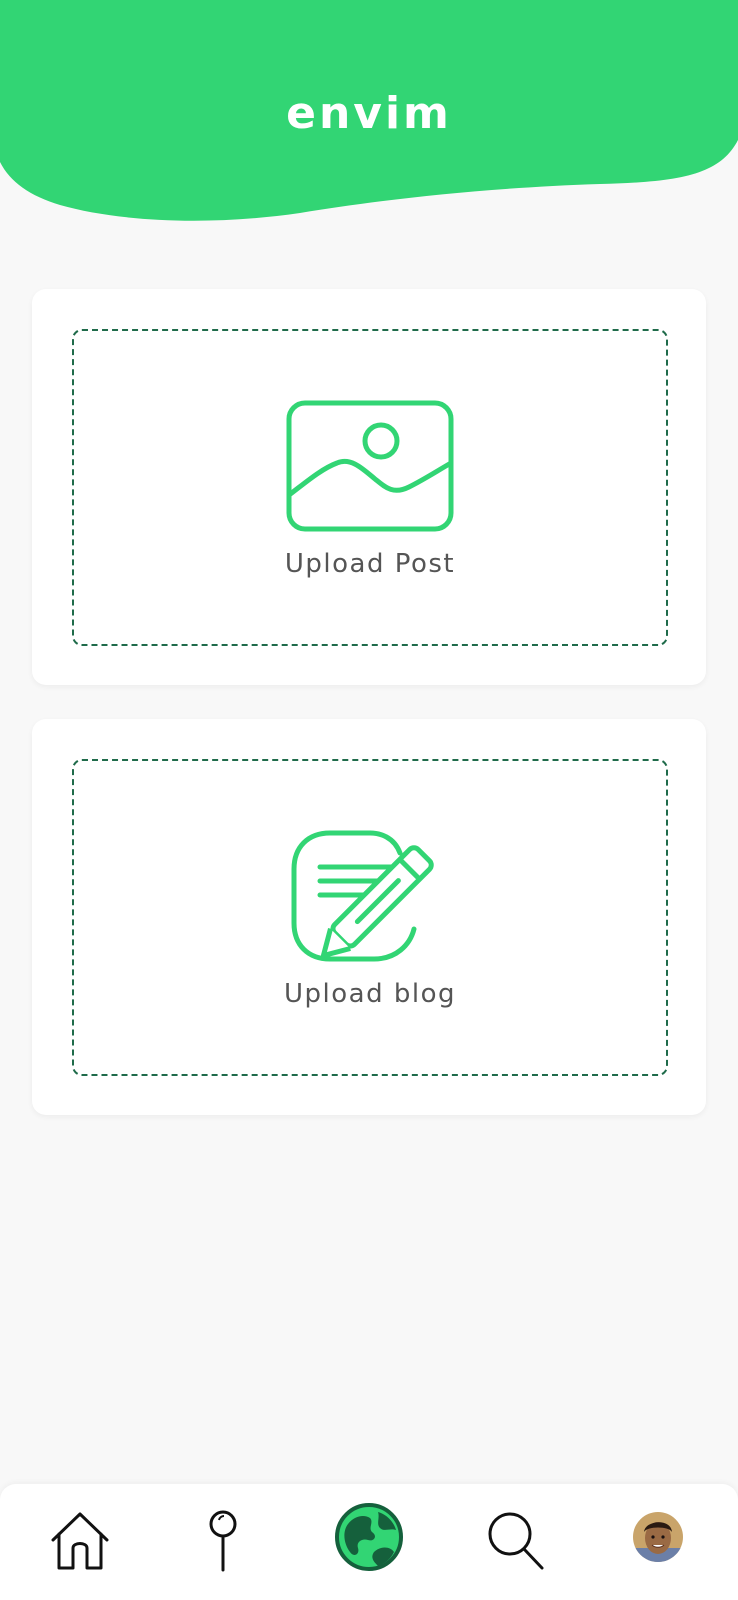  I want to click on profile-avatar-image, so click(658, 1537).